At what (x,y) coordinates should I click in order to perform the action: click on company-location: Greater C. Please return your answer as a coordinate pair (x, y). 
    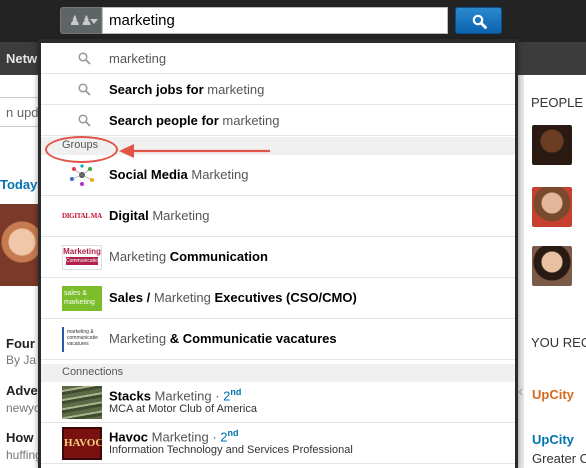
    Looking at the image, I should click on (559, 458).